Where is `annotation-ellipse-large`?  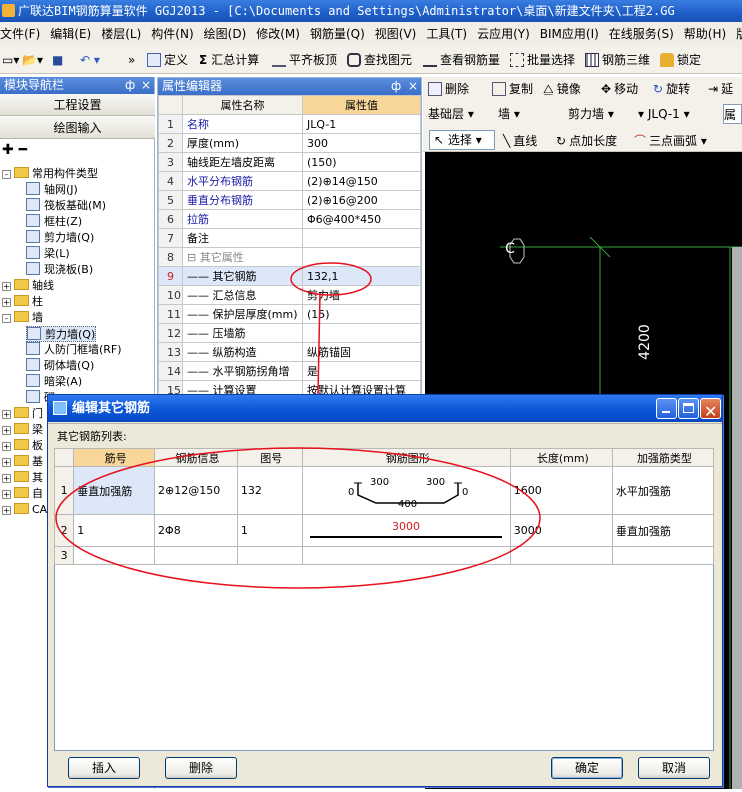 annotation-ellipse-large is located at coordinates (298, 518).